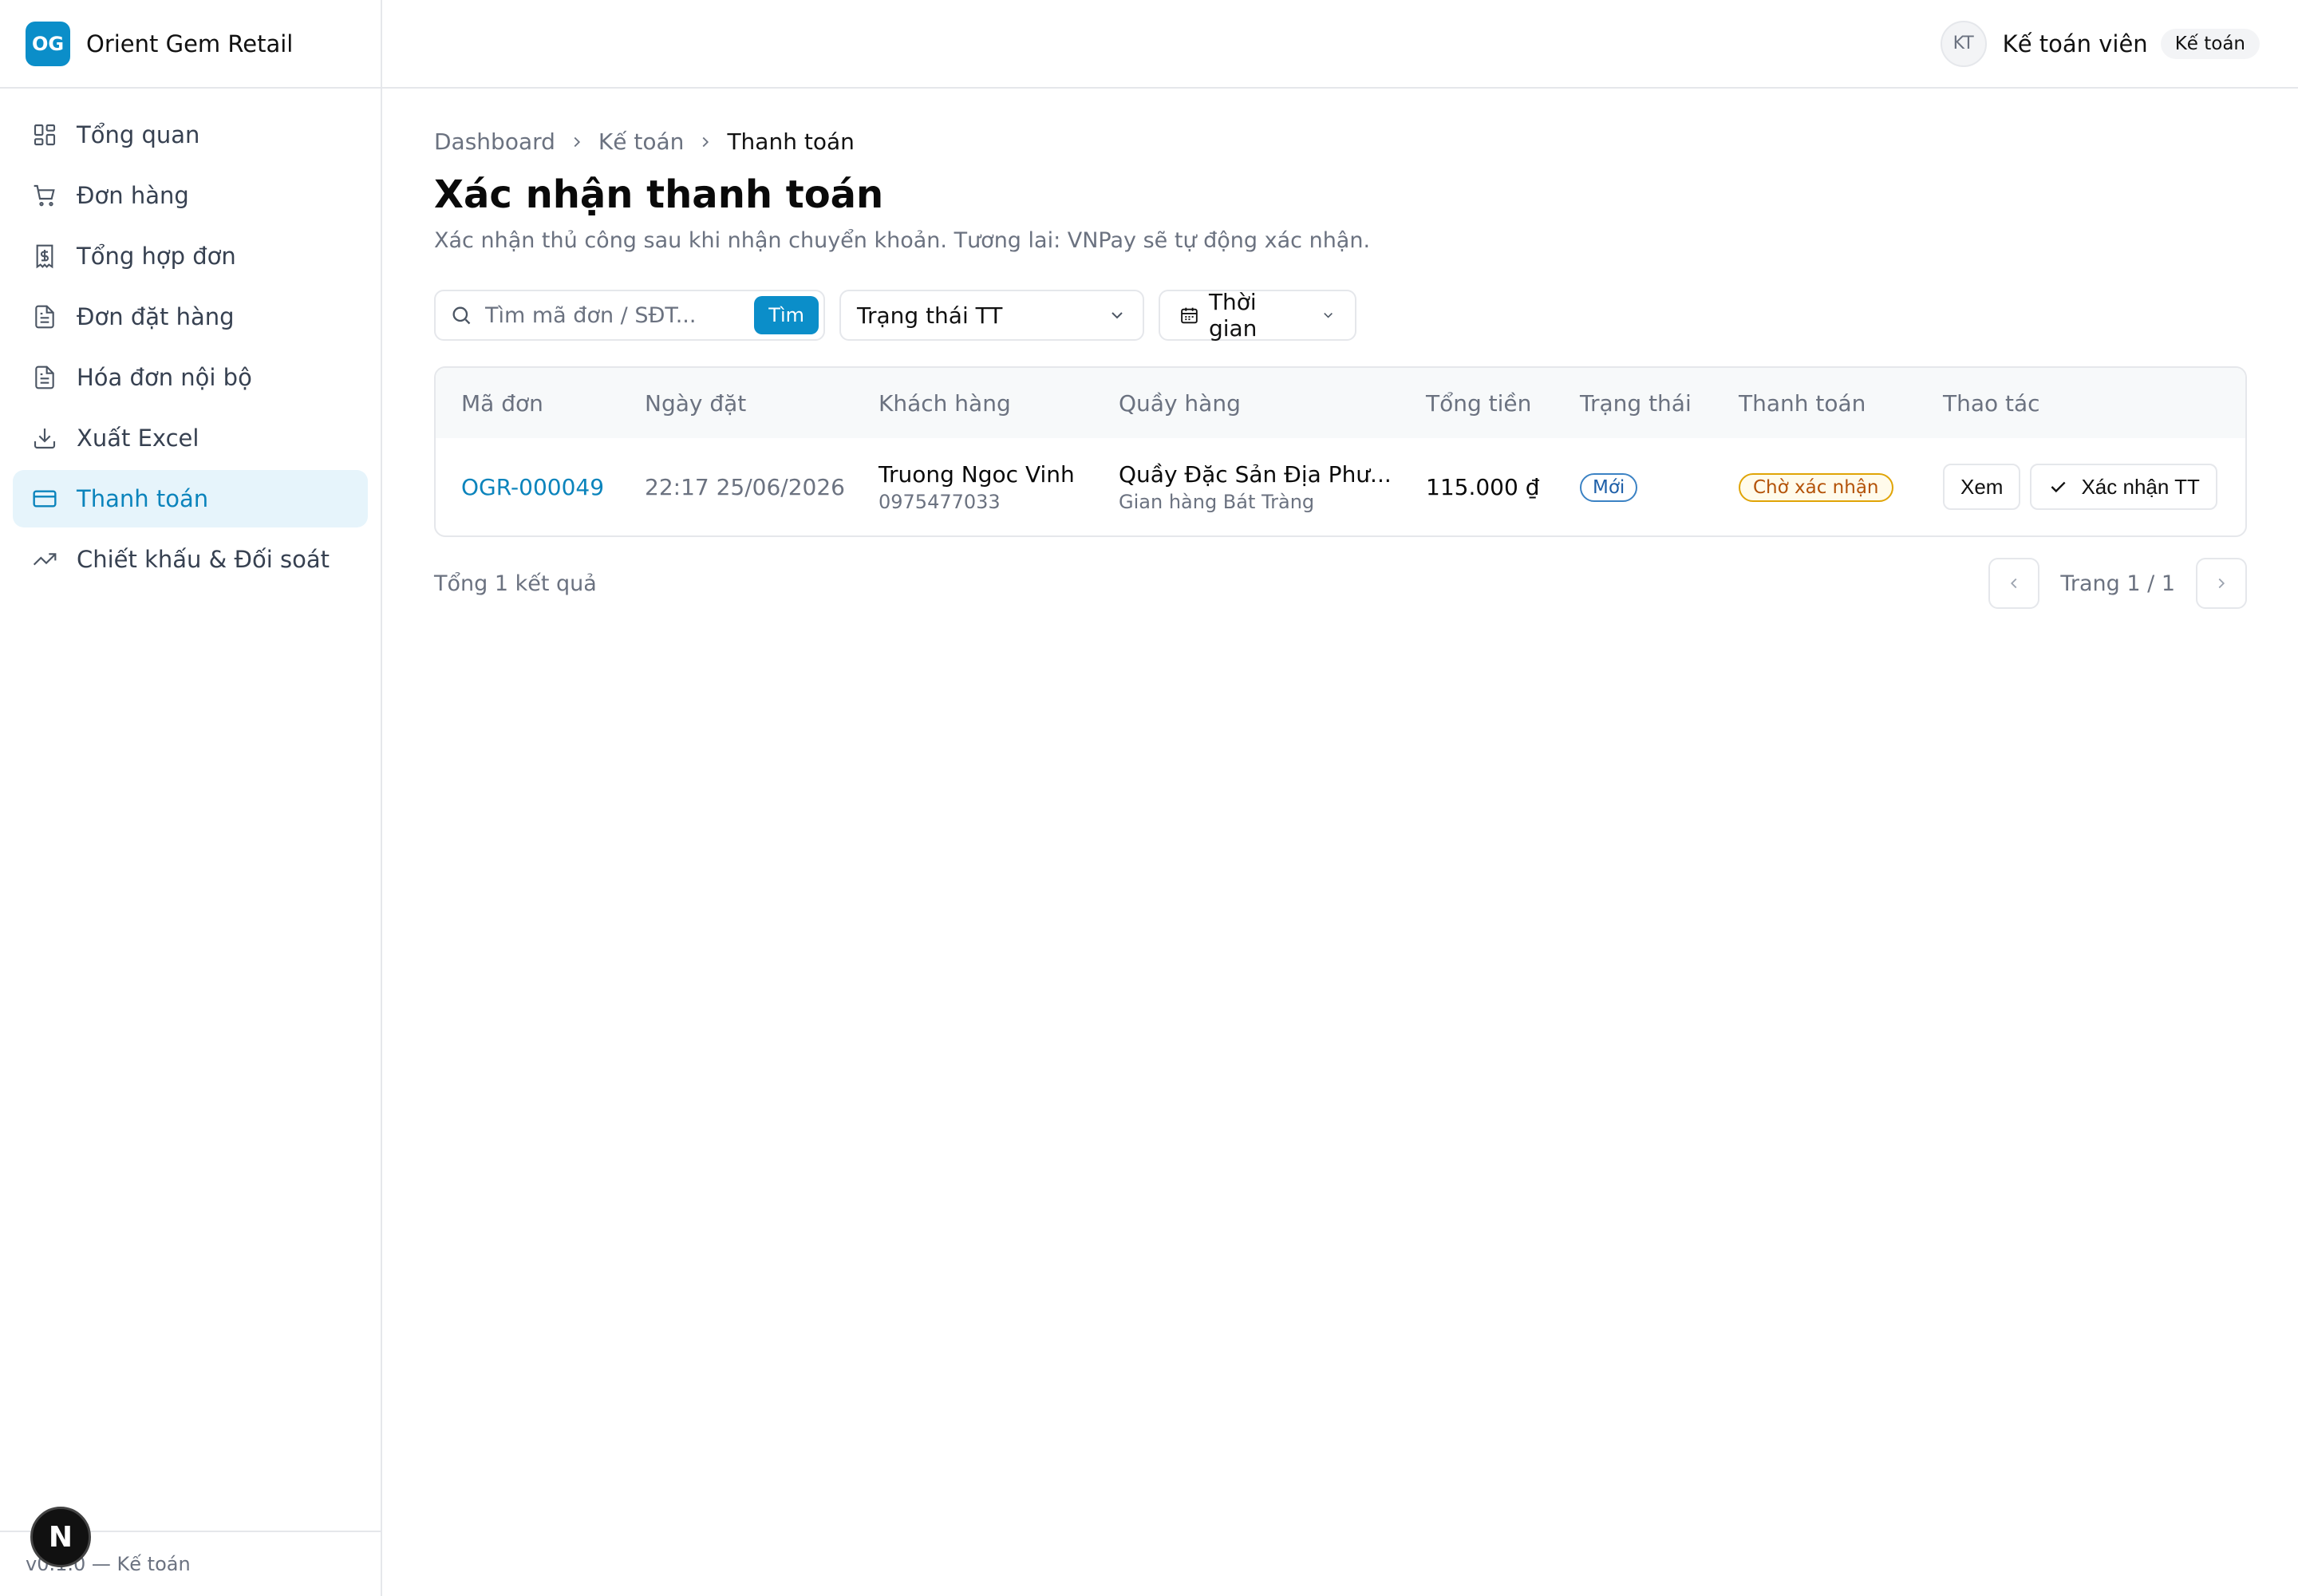  I want to click on counter-sub: Gian hàng Bát Tràng, so click(1217, 501).